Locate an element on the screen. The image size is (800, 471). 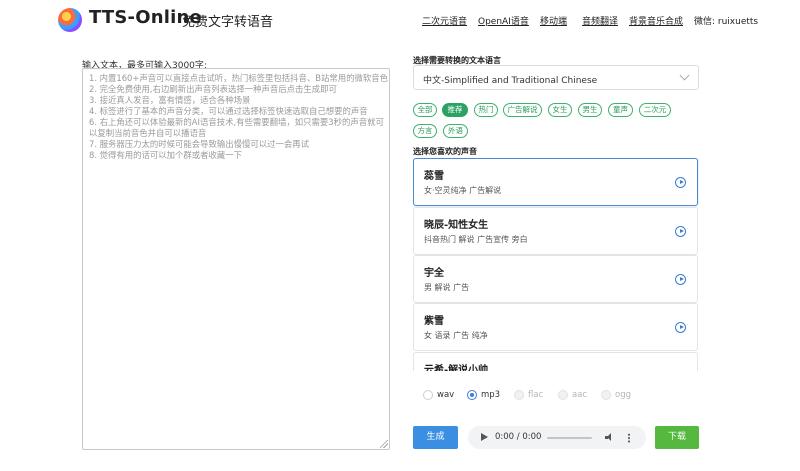
language-selected-value: 中文-Simplified and Traditional Chinese is located at coordinates (510, 81).